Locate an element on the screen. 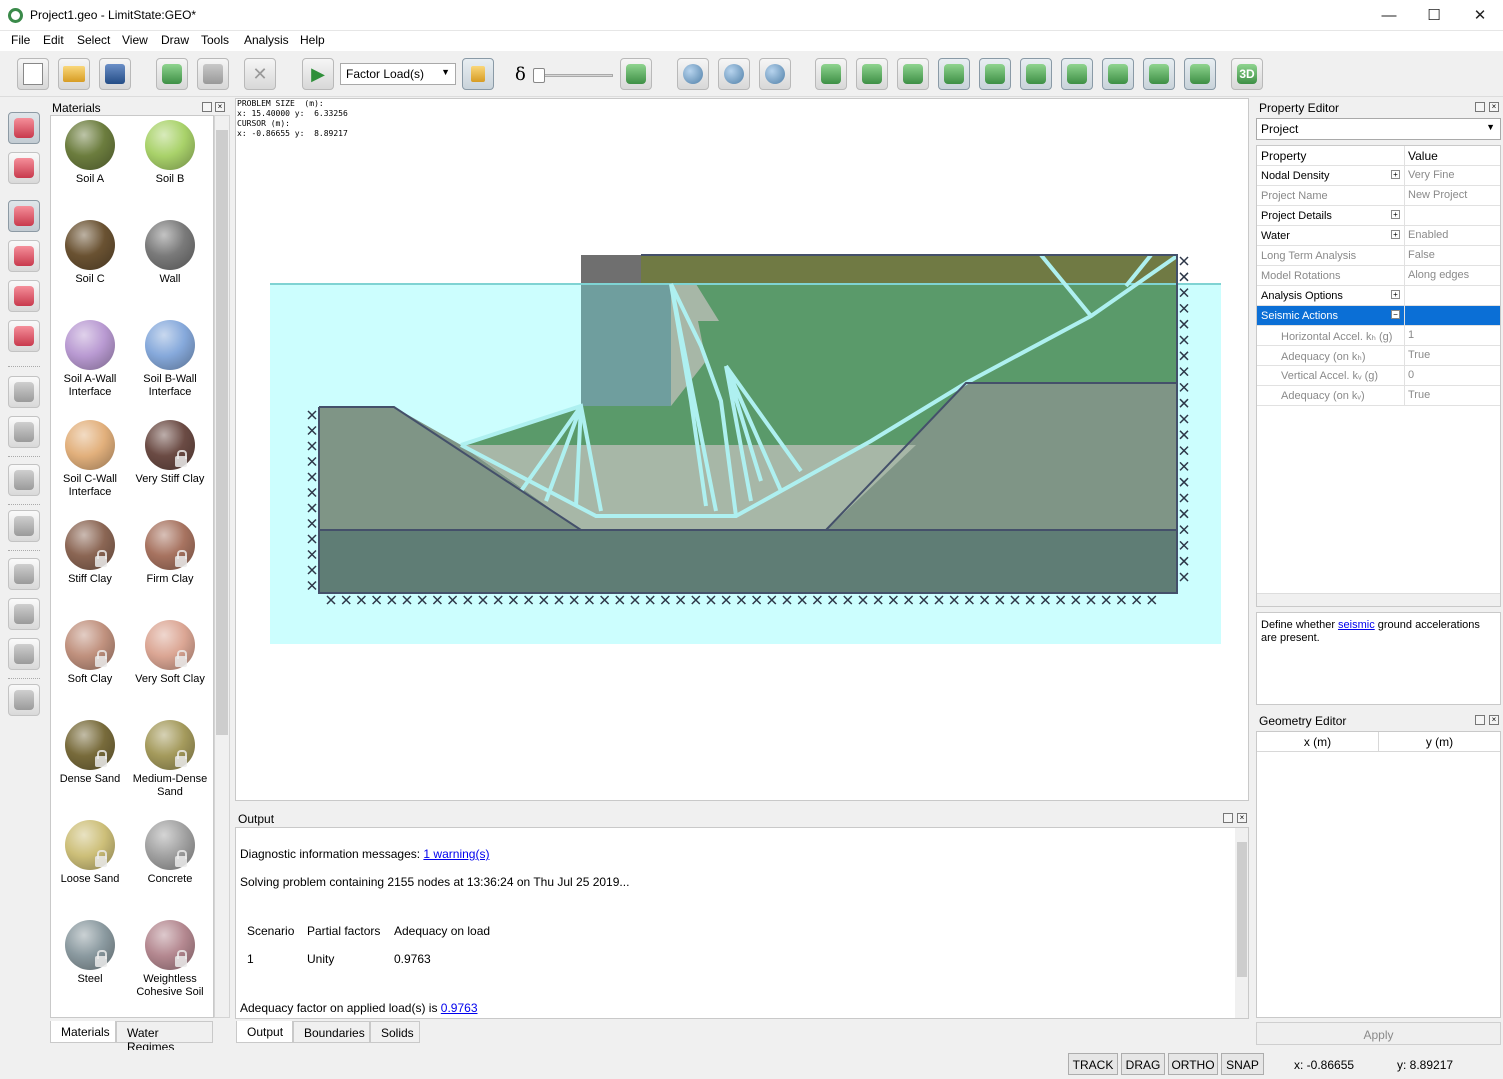  tab-output: Output is located at coordinates (264, 1032).